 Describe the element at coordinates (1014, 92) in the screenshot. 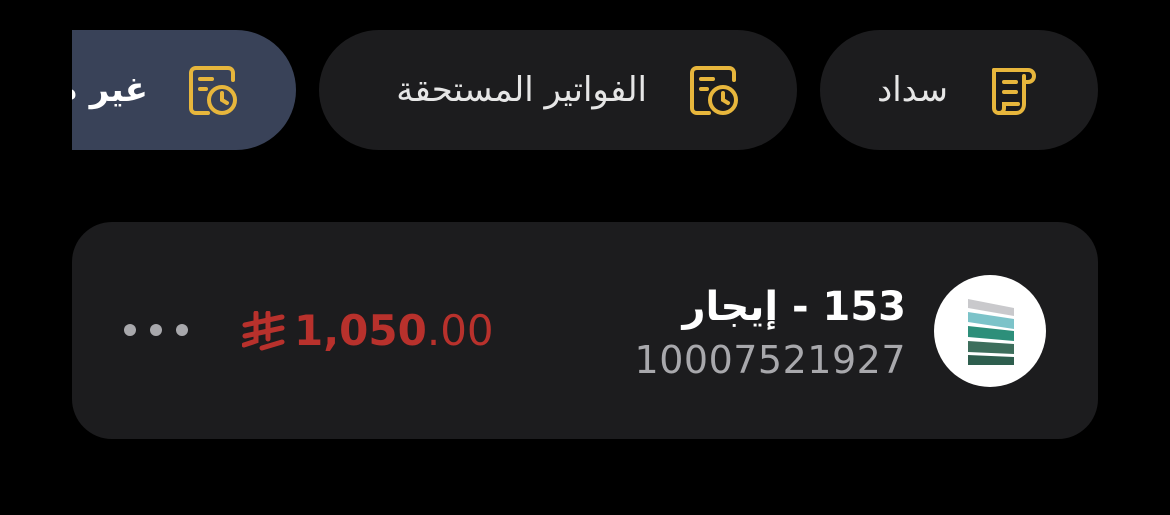

I see `receipt-icon` at that location.